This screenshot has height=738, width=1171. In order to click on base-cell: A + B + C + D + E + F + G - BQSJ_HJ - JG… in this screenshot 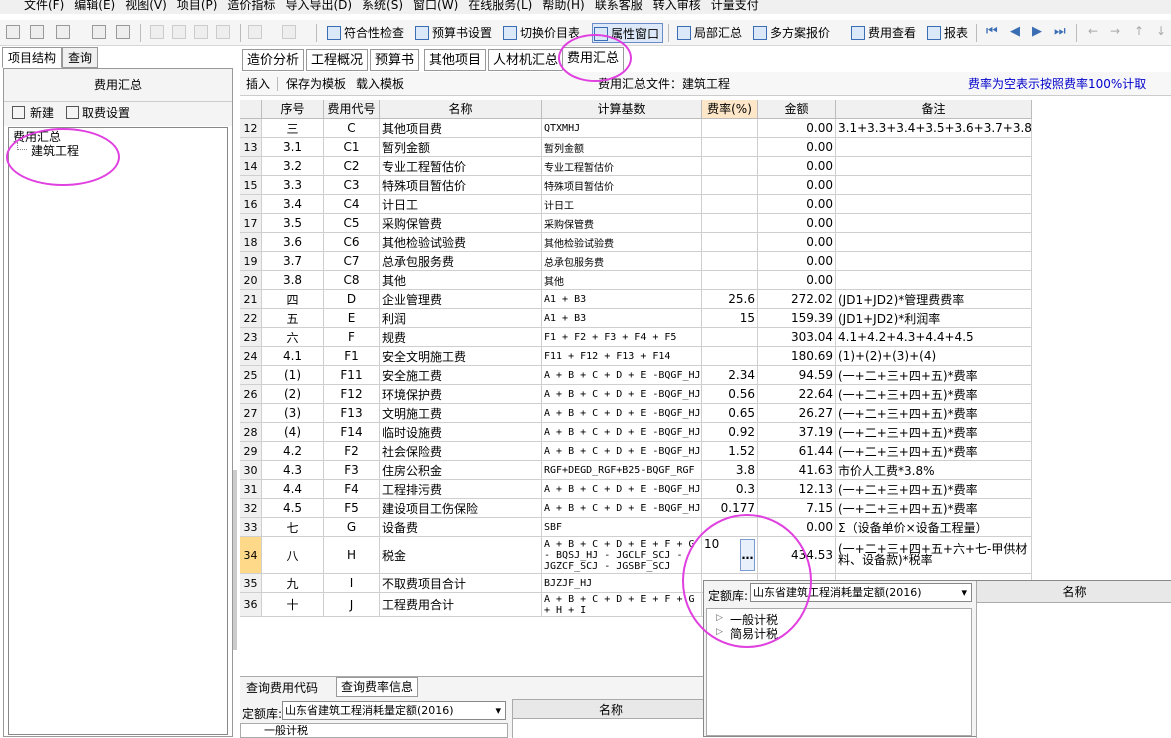, I will do `click(622, 555)`.